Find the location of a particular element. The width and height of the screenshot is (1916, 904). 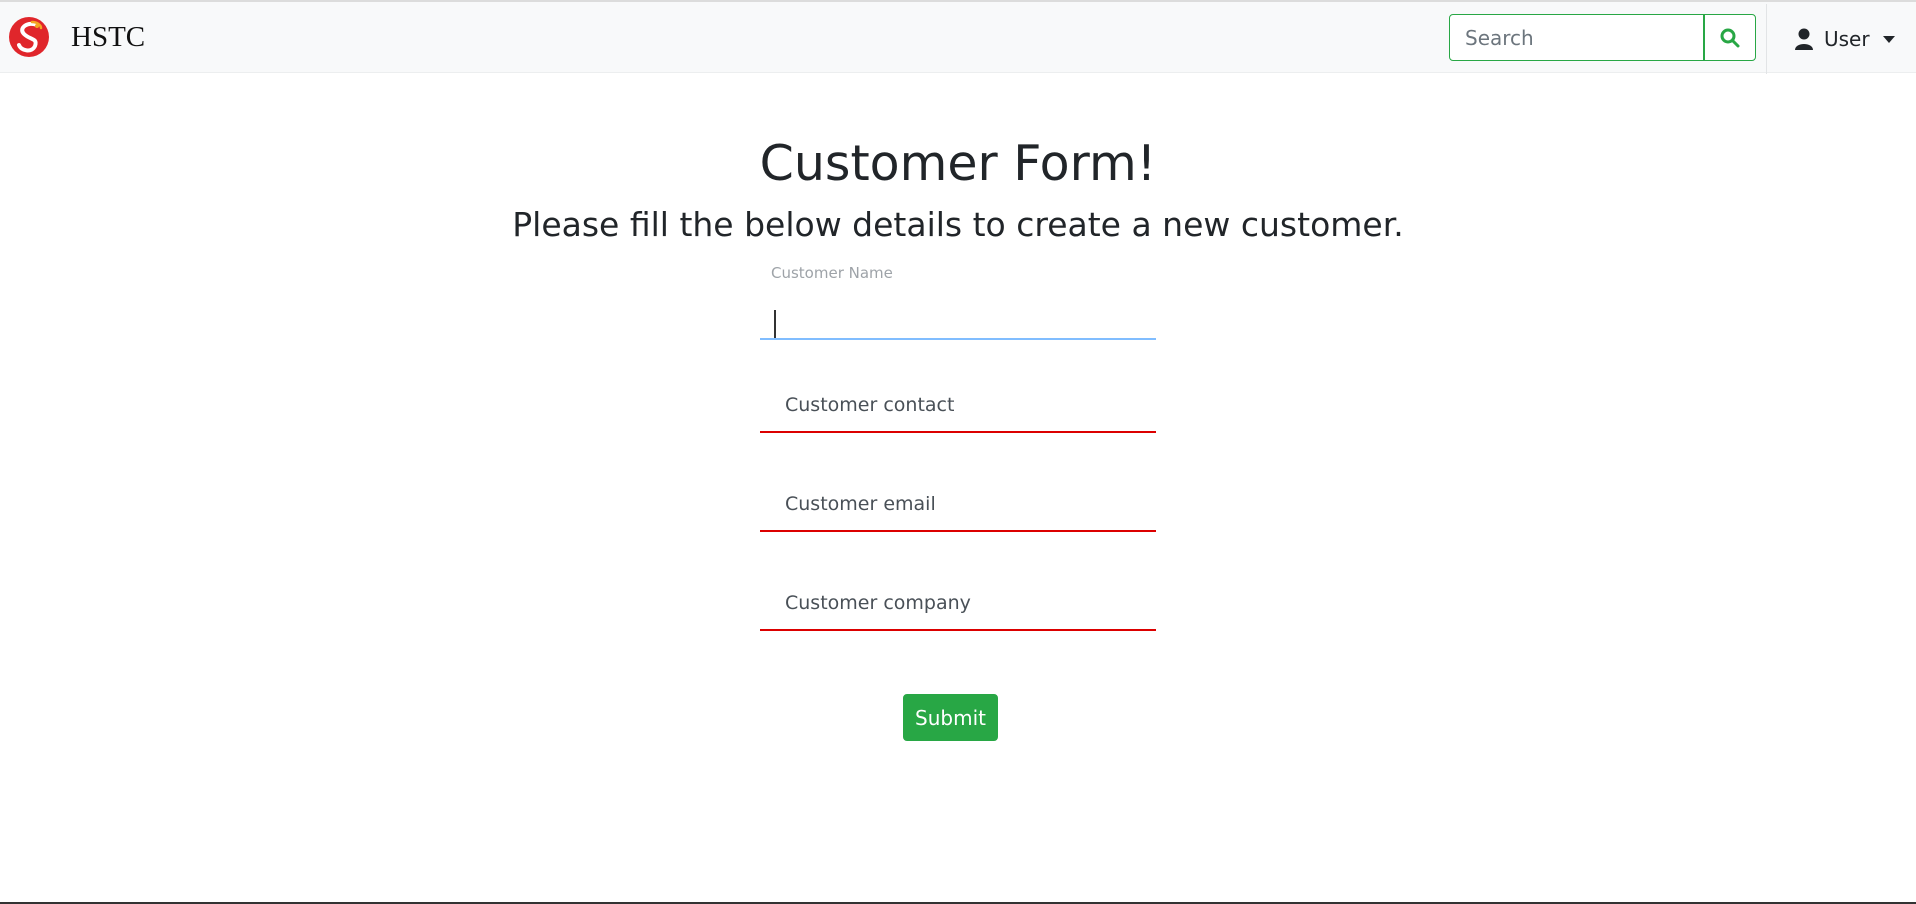

brand-name: HSTC is located at coordinates (108, 37).